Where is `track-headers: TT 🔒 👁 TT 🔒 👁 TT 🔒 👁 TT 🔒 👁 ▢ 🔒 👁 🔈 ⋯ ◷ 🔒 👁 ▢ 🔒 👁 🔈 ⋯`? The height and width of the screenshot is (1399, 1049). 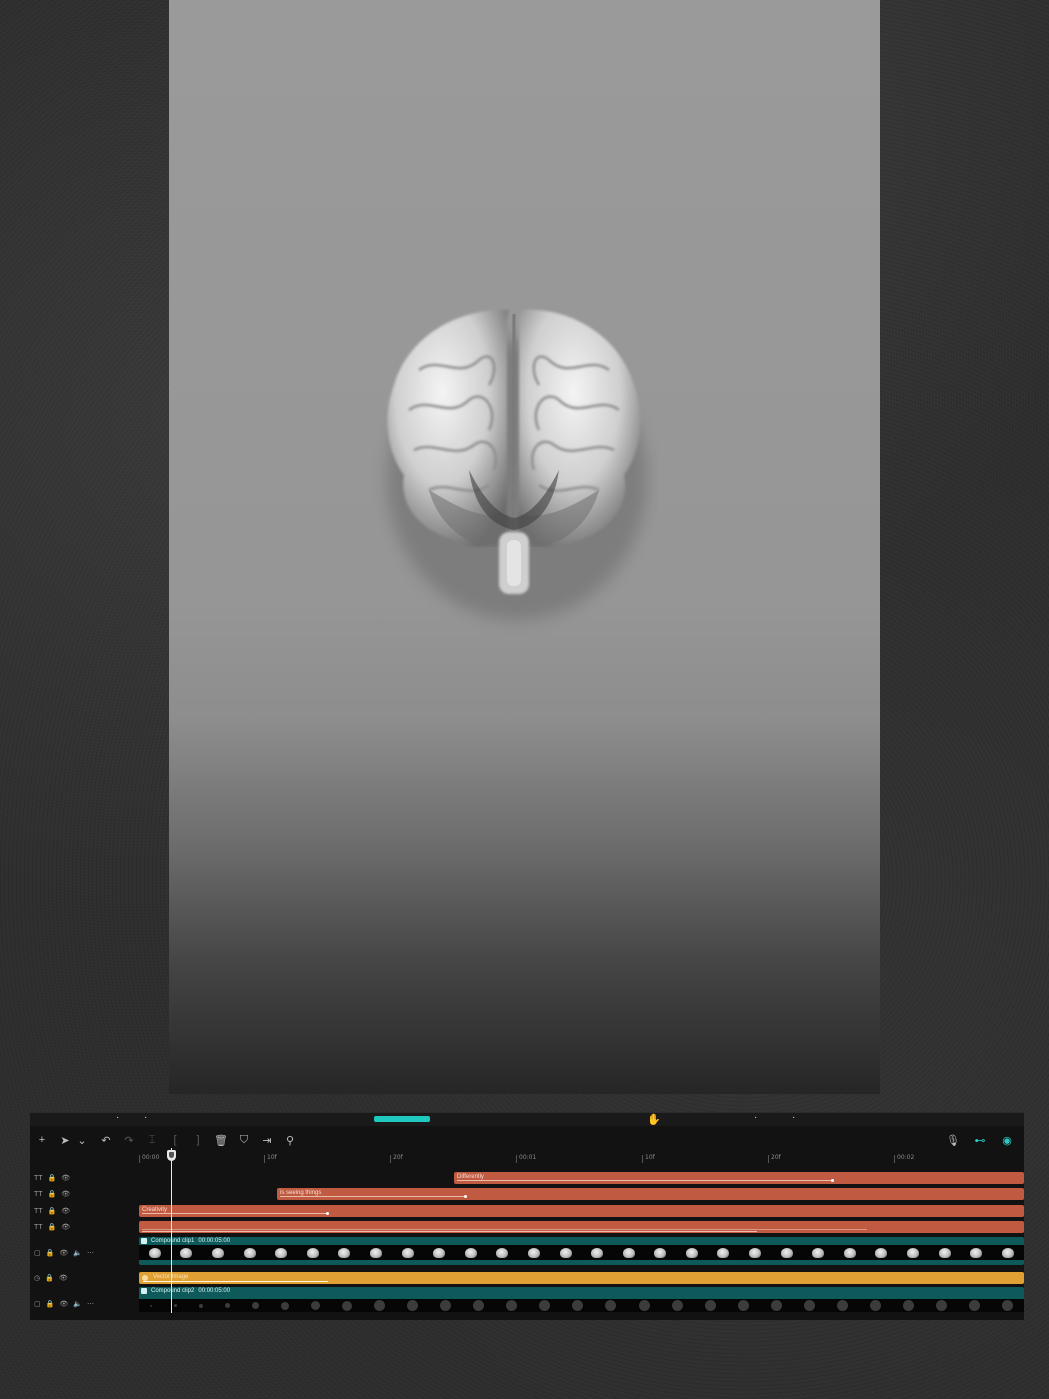 track-headers: TT 🔒 👁 TT 🔒 👁 TT 🔒 👁 TT 🔒 👁 ▢ 🔒 👁 🔈 ⋯ ◷ 🔒 👁 ▢ 🔒 👁 🔈 ⋯ is located at coordinates (84, 1244).